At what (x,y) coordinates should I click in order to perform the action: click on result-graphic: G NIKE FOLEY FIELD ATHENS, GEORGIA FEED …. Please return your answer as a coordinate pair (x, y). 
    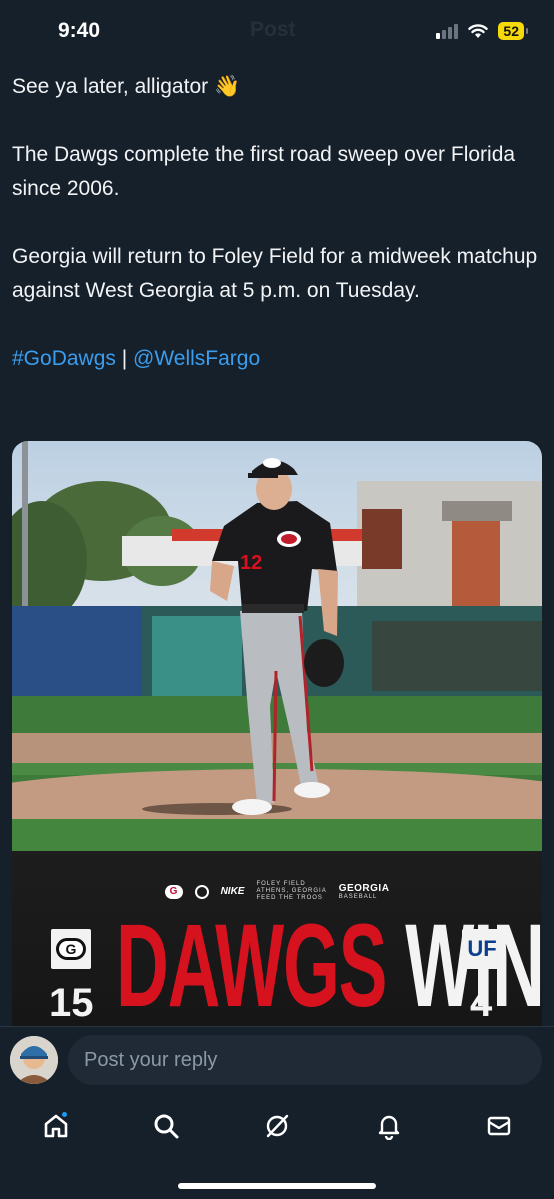
    Looking at the image, I should click on (277, 938).